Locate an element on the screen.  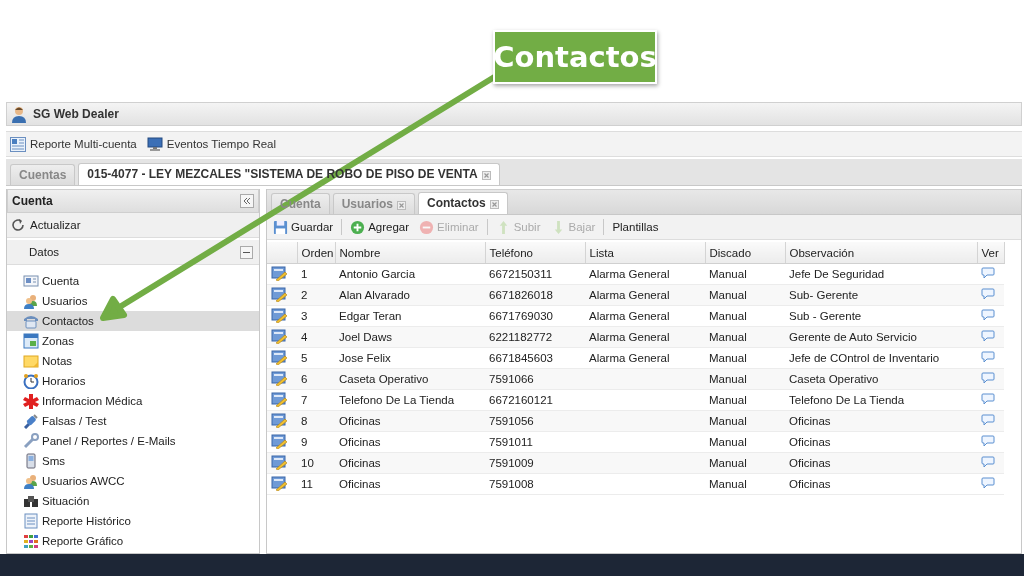
column-header: Nombre is located at coordinates (410, 253).